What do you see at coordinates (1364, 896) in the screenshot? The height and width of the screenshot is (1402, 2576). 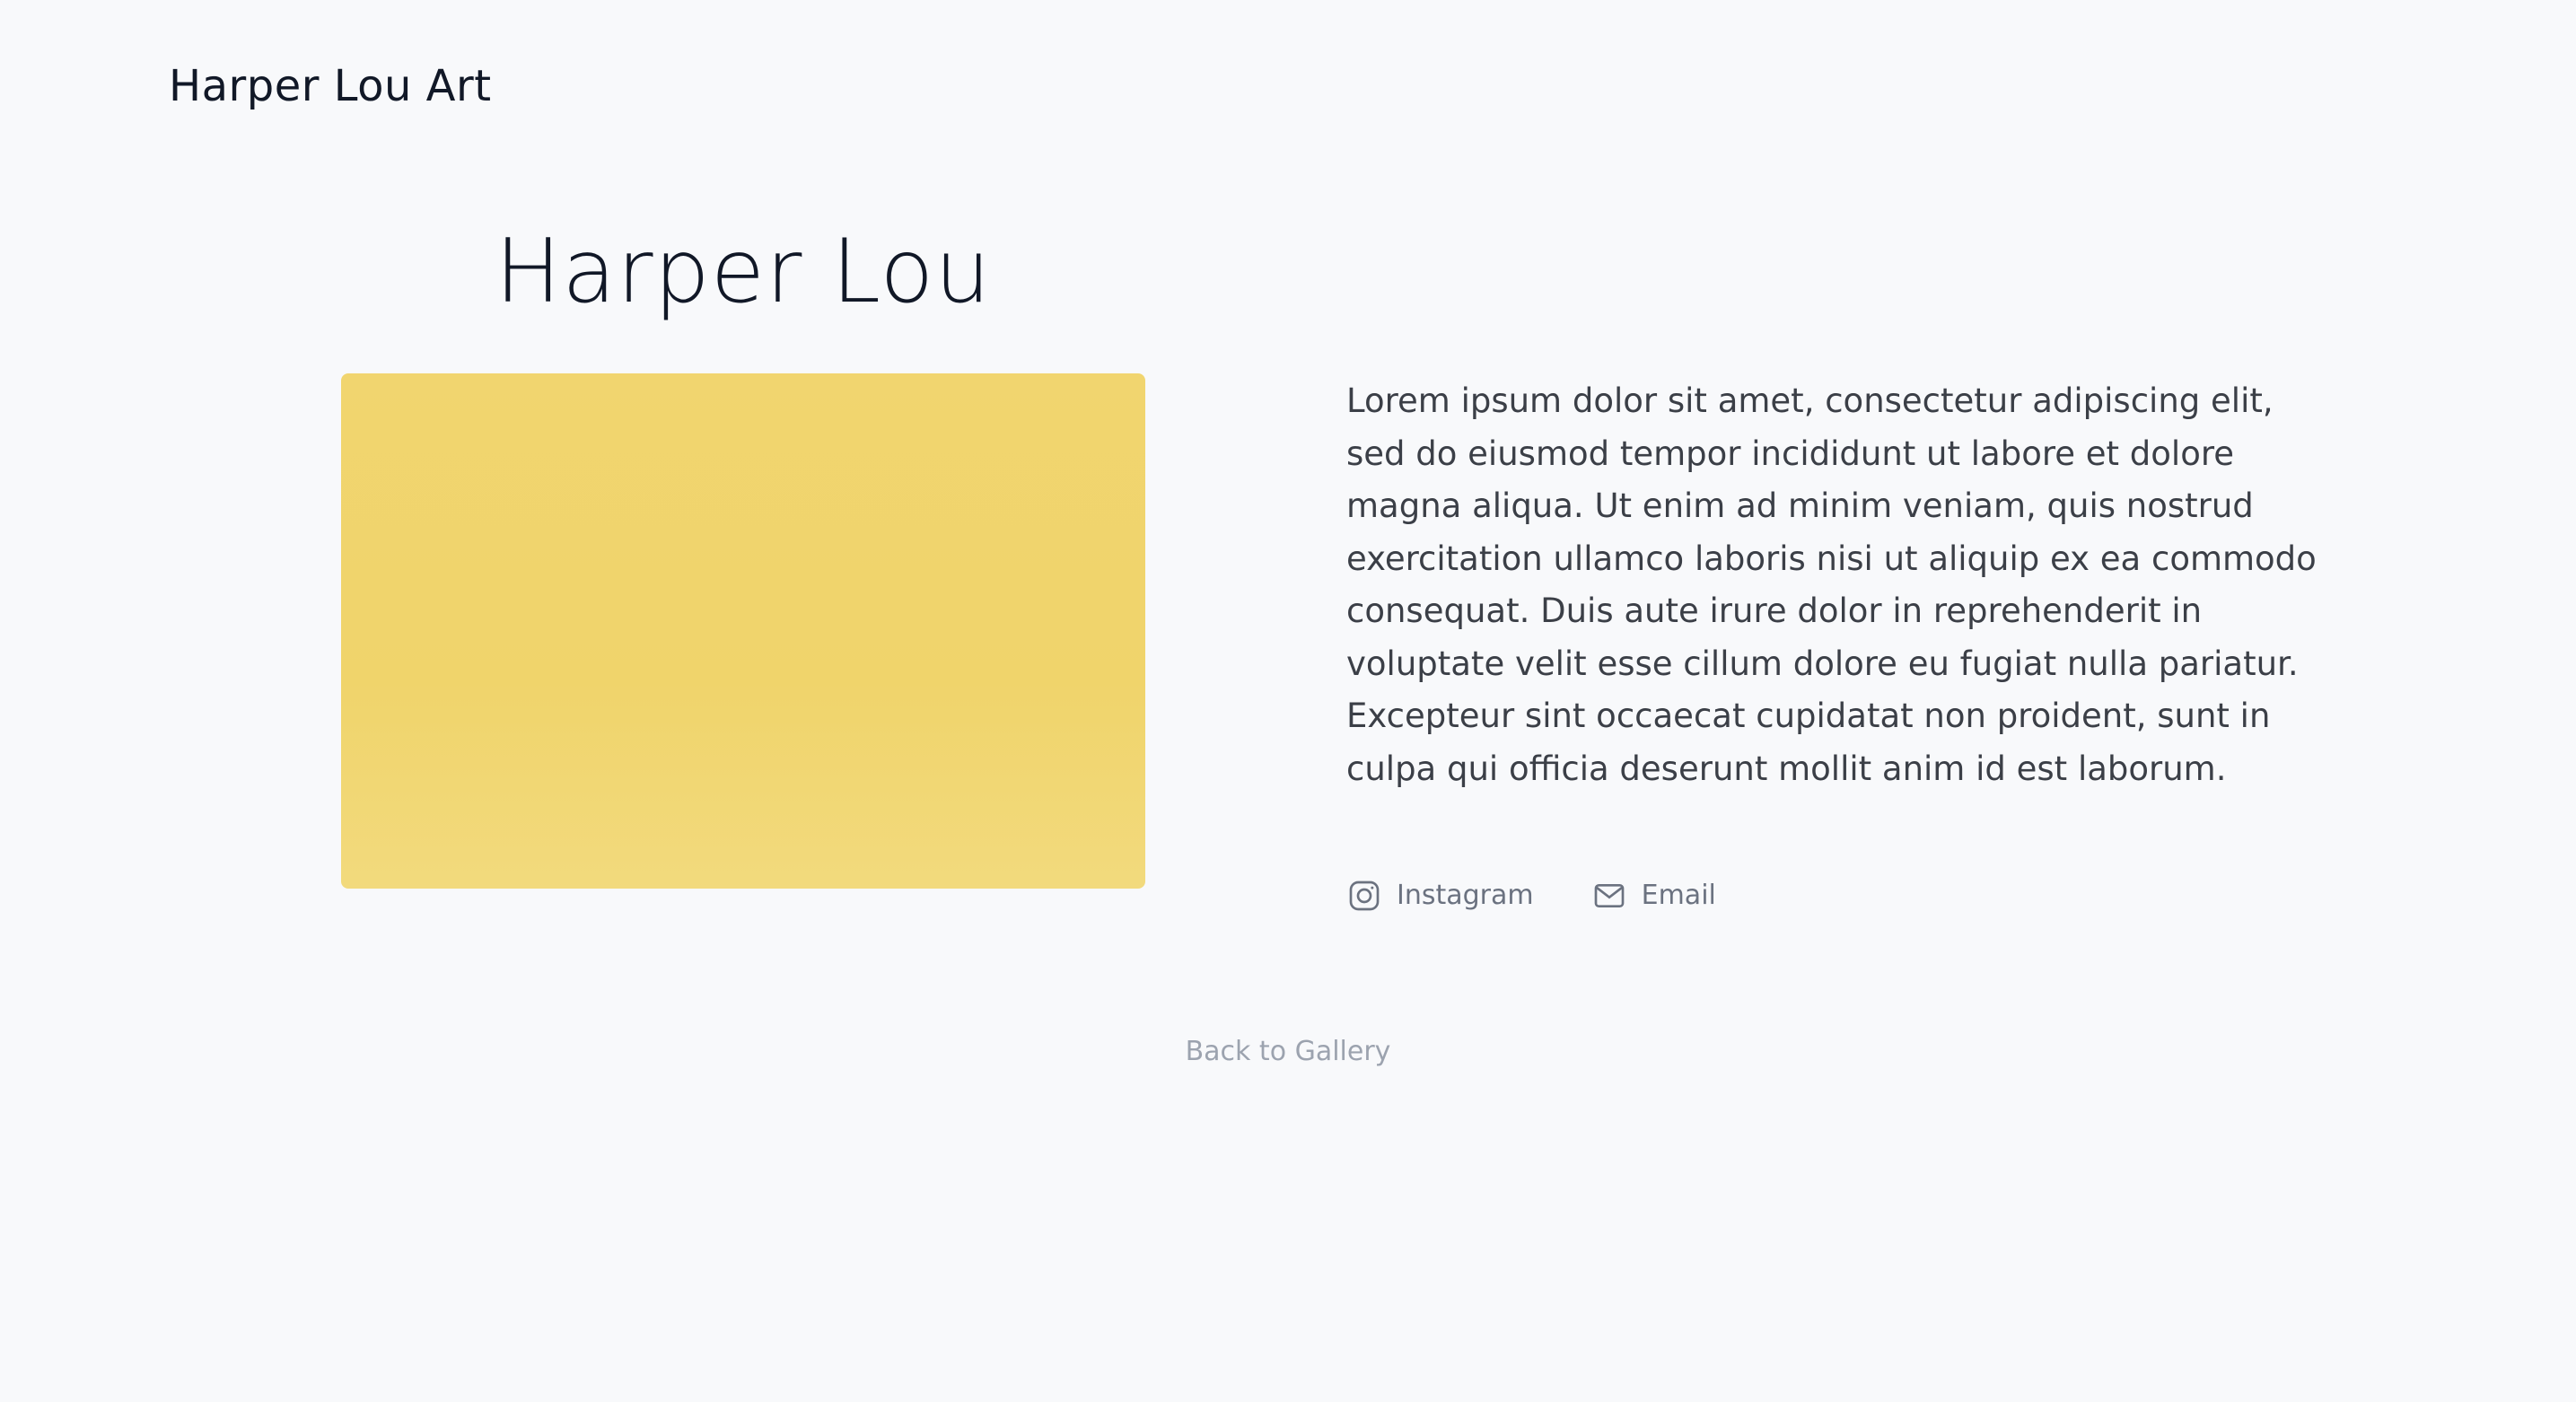 I see `instagram-icon` at bounding box center [1364, 896].